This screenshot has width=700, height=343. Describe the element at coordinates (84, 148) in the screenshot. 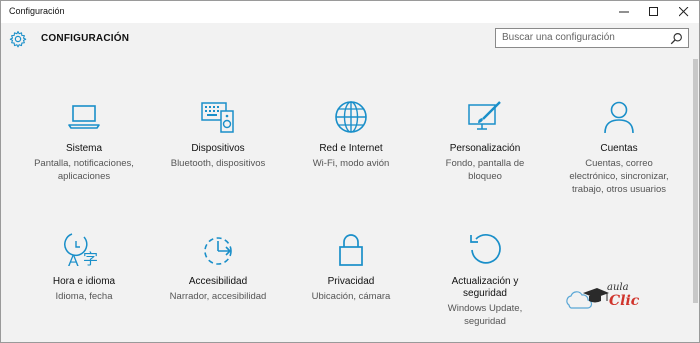

I see `tile-label: Sistema` at that location.